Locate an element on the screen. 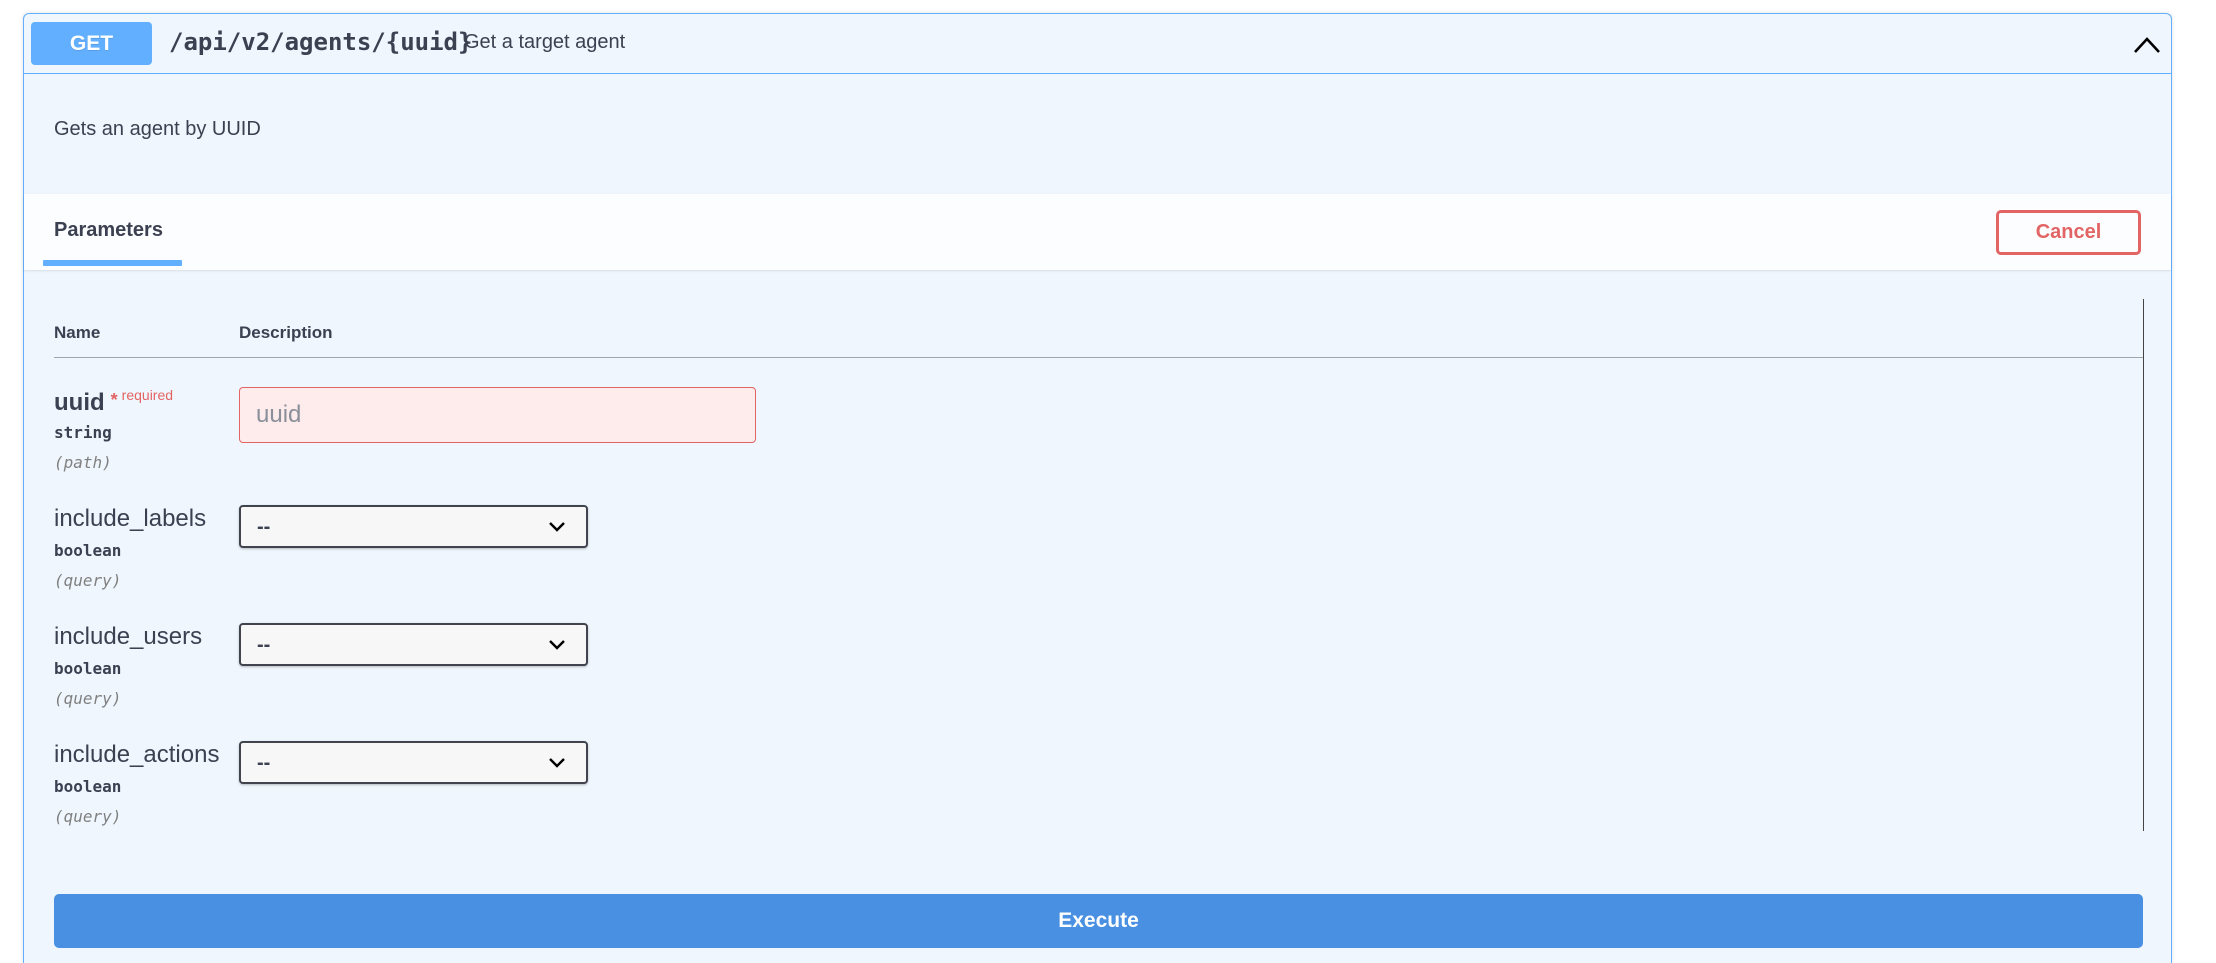 This screenshot has height=963, width=2216. parameter-row-uuid: uuid * required string (path) is located at coordinates (1098, 442).